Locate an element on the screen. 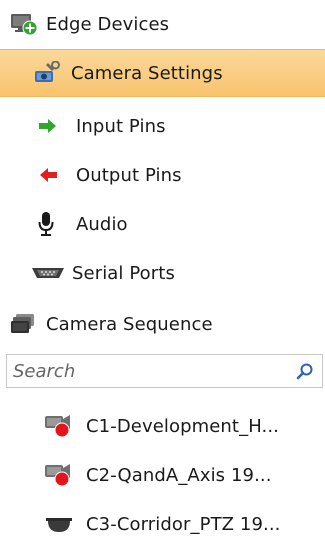 The height and width of the screenshot is (537, 325). tree-item-serial-ports: Serial Ports is located at coordinates (162, 273).